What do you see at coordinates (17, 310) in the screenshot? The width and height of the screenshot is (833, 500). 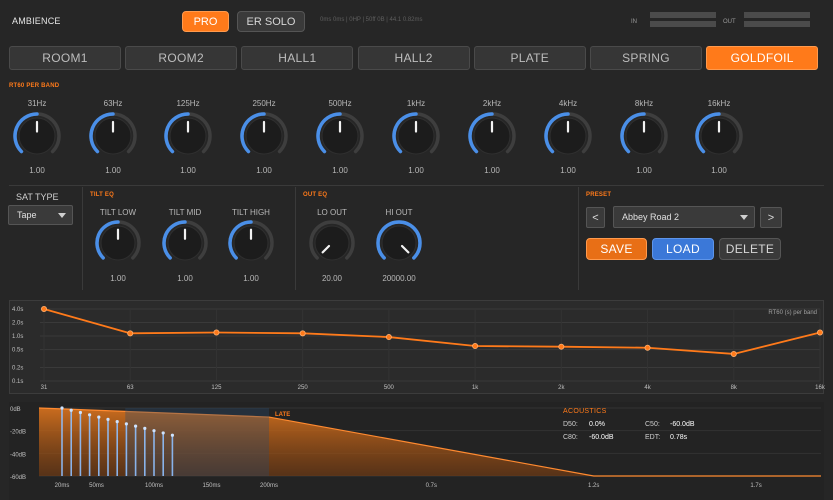 I see `y-tick-label: 4.0s` at bounding box center [17, 310].